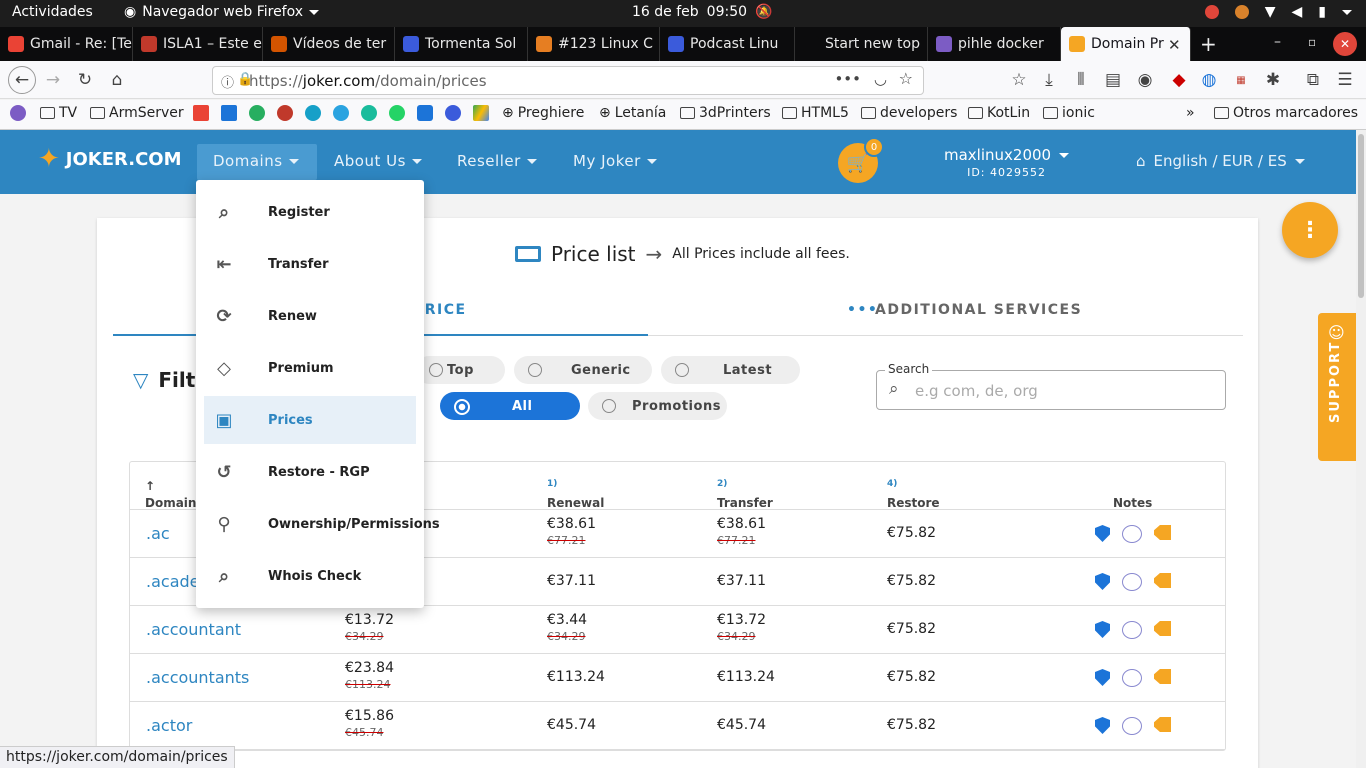 This screenshot has width=1366, height=768. What do you see at coordinates (169, 725) in the screenshot?
I see `domain-link: .actor` at bounding box center [169, 725].